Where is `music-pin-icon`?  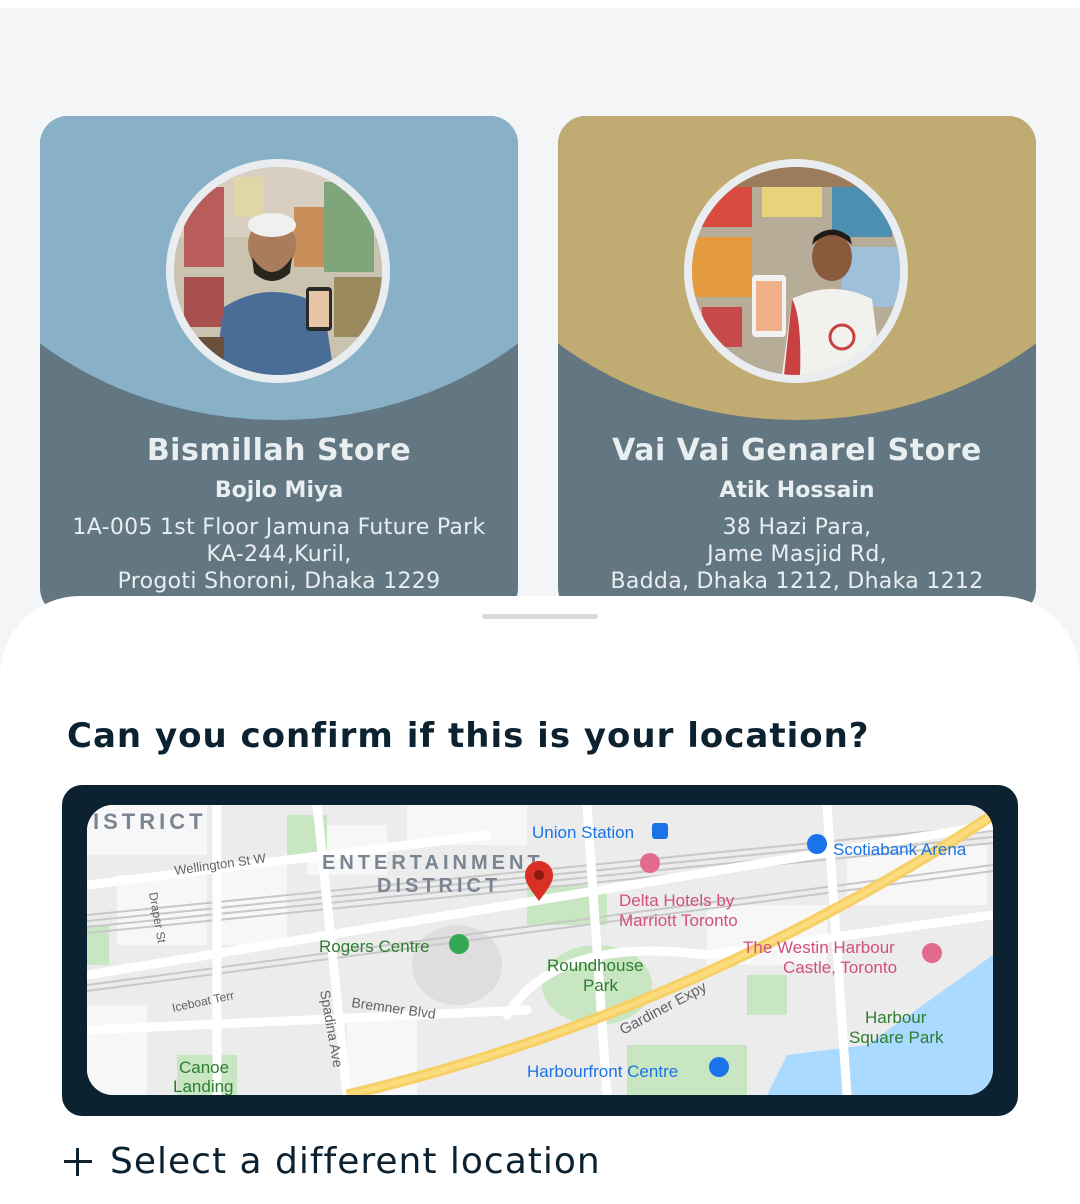 music-pin-icon is located at coordinates (719, 1067).